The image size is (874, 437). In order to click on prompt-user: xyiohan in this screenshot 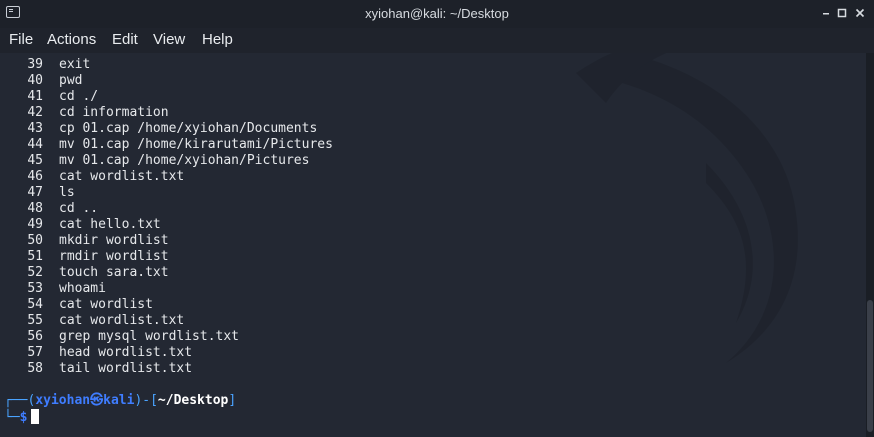, I will do `click(63, 400)`.